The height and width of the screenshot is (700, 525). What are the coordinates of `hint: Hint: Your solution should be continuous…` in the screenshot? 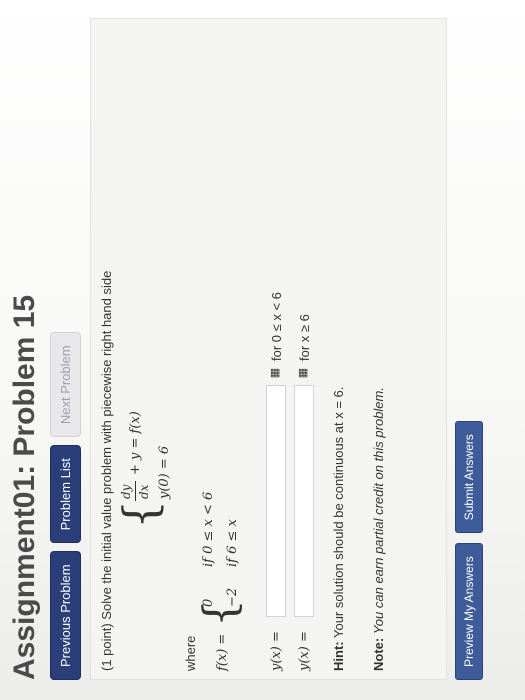 It's located at (338, 529).